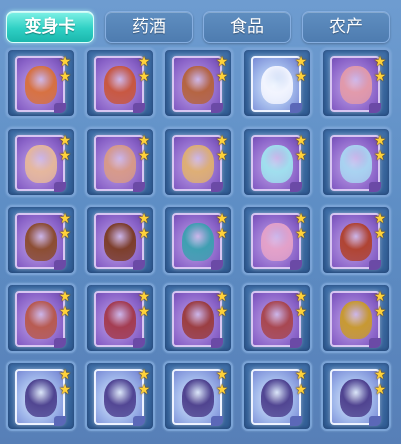  I want to click on tab-food: 食品, so click(247, 27).